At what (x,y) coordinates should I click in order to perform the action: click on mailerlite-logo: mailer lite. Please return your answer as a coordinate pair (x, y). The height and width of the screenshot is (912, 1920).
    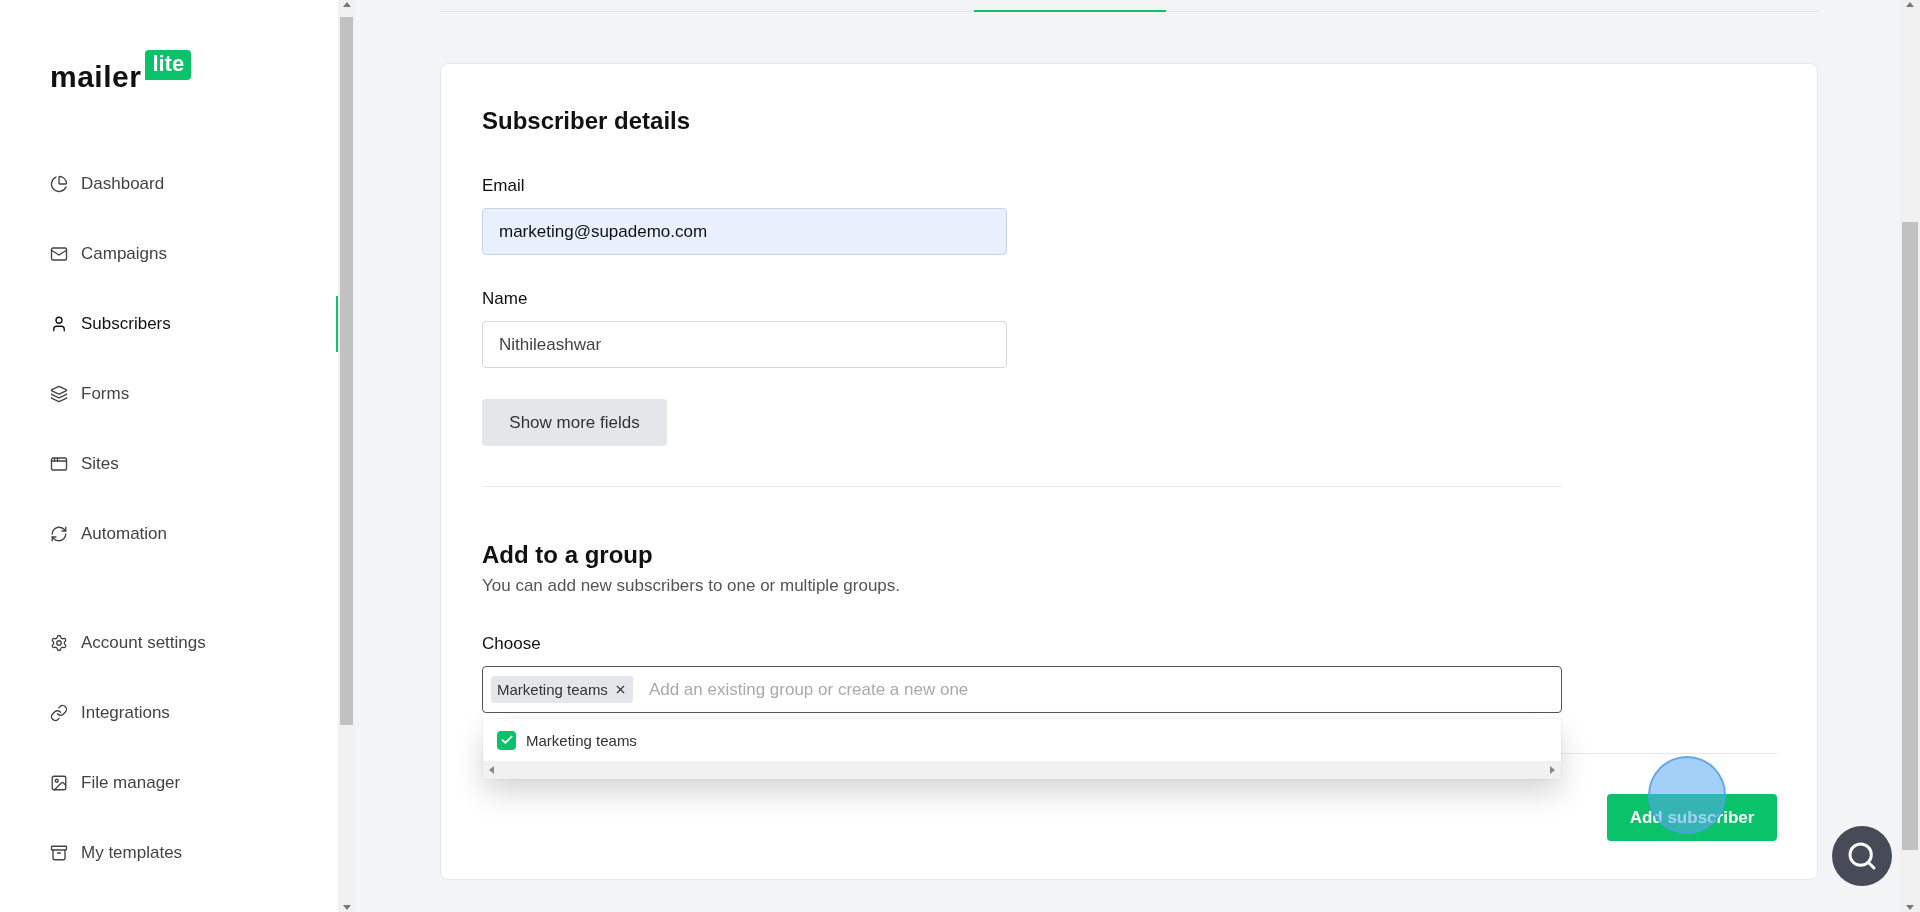
    Looking at the image, I should click on (194, 72).